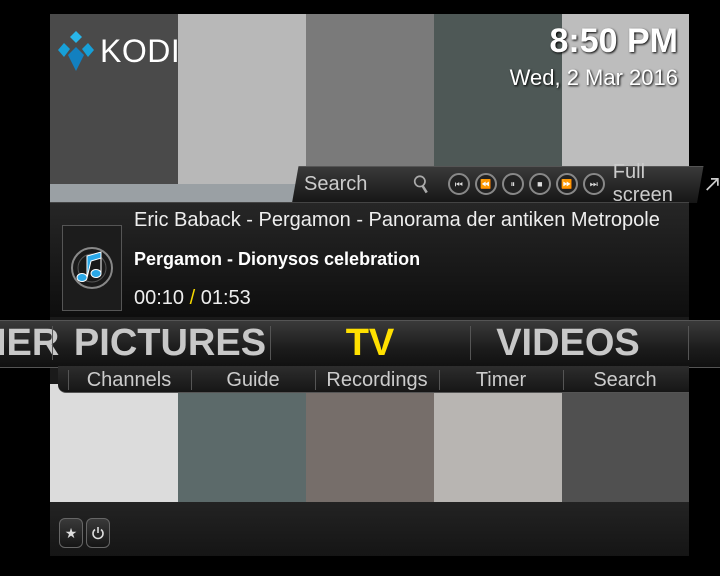 This screenshot has height=576, width=720. I want to click on menu-item-music: IER, so click(29, 343).